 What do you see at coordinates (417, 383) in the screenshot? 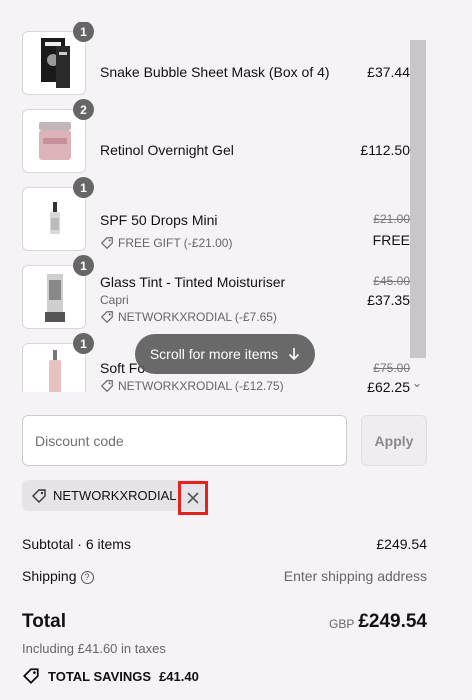
I see `scroll-down-arrow-icon: ⌄` at bounding box center [417, 383].